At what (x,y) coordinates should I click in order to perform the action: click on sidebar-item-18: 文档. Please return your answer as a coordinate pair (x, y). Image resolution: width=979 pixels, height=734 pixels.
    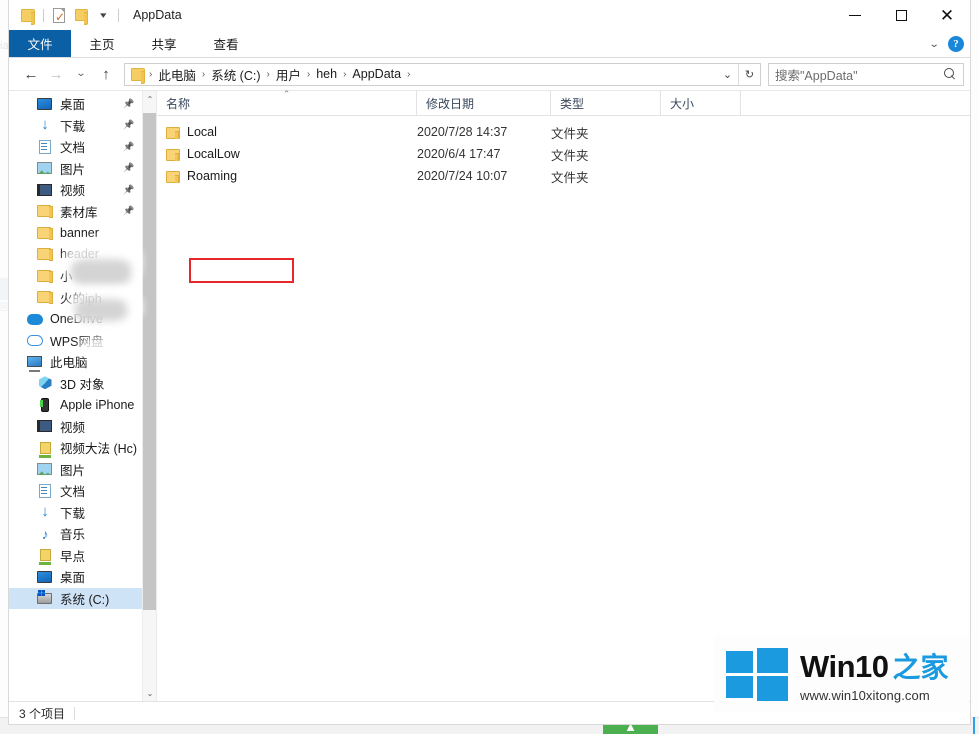
    Looking at the image, I should click on (75, 491).